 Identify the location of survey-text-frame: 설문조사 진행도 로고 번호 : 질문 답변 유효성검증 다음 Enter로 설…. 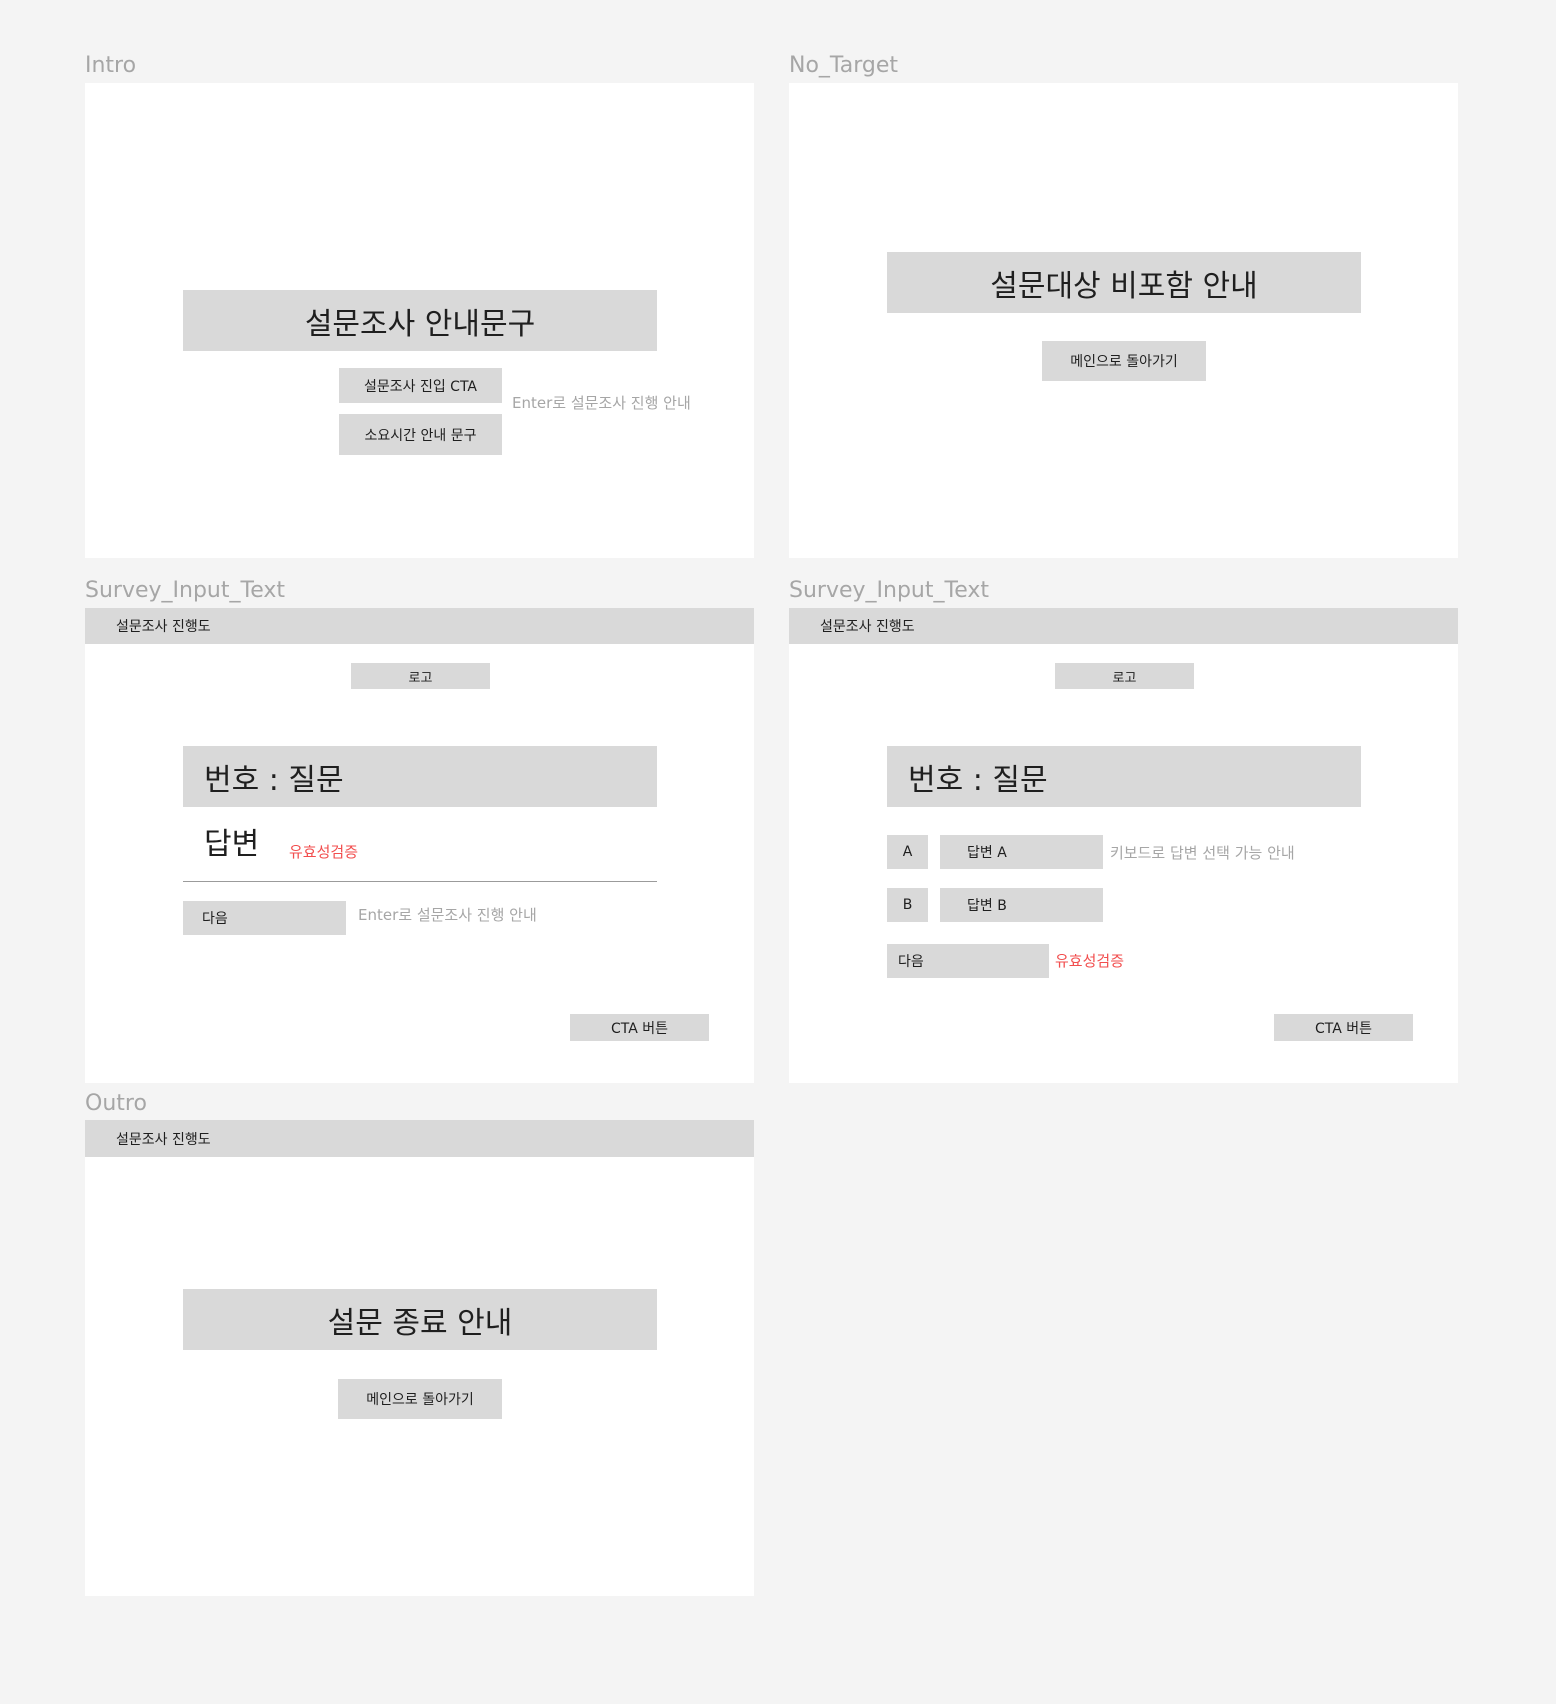
(419, 845).